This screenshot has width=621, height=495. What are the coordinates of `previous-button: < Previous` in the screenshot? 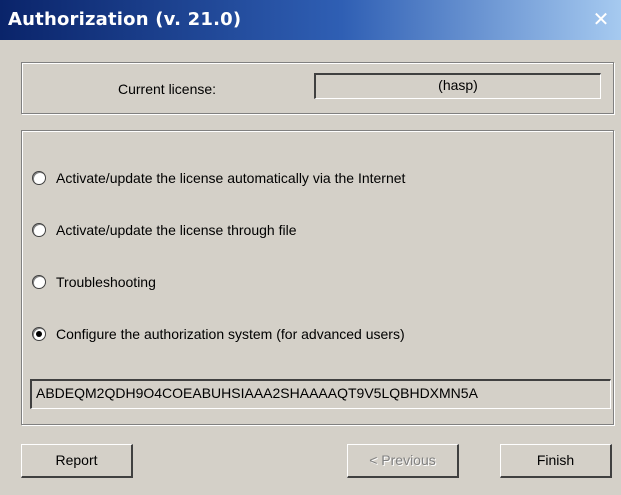 It's located at (403, 461).